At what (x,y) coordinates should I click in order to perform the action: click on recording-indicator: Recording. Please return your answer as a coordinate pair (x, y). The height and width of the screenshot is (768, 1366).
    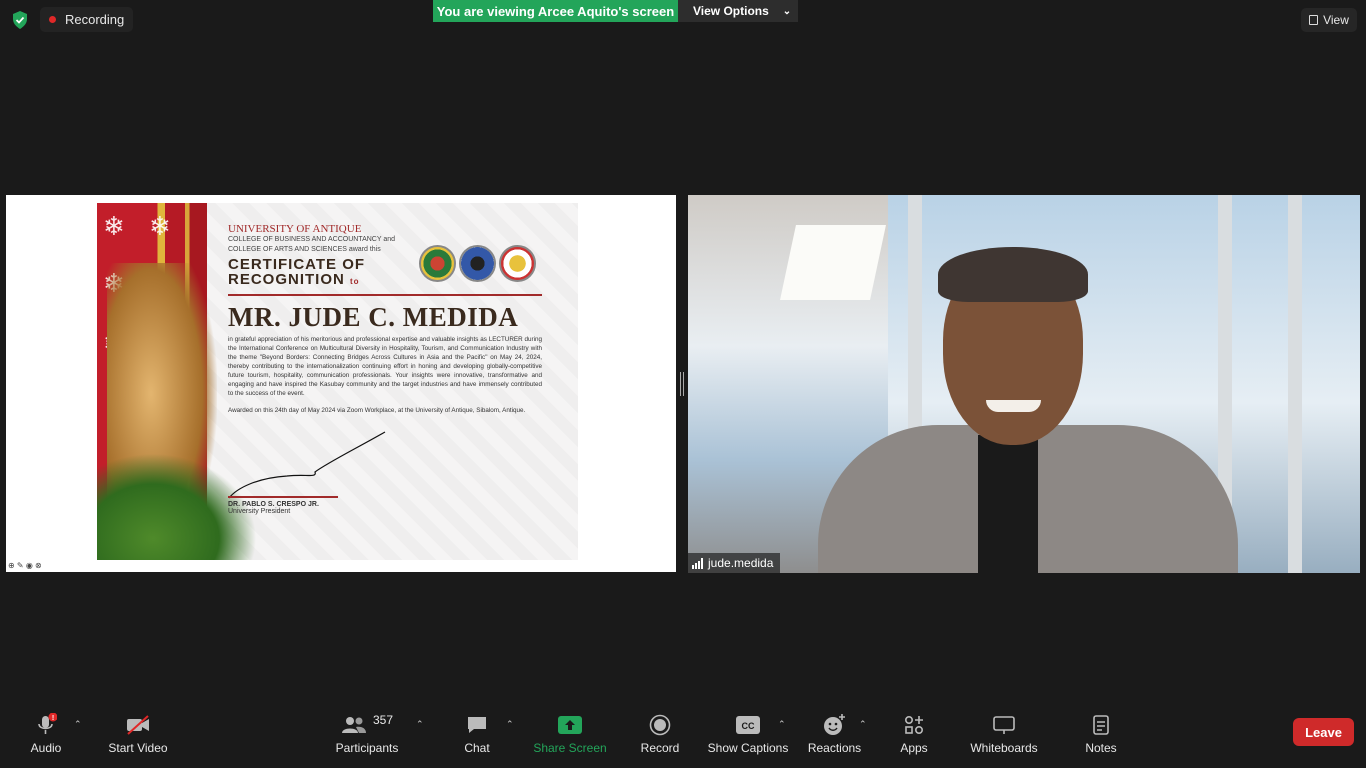
    Looking at the image, I should click on (87, 19).